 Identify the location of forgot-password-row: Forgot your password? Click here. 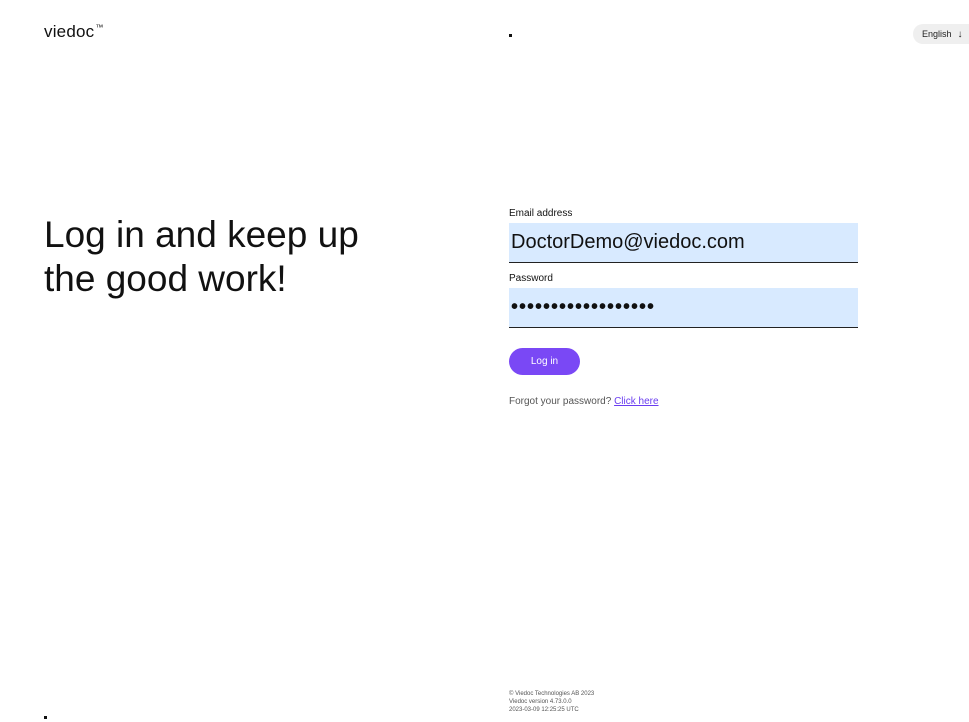
(683, 401).